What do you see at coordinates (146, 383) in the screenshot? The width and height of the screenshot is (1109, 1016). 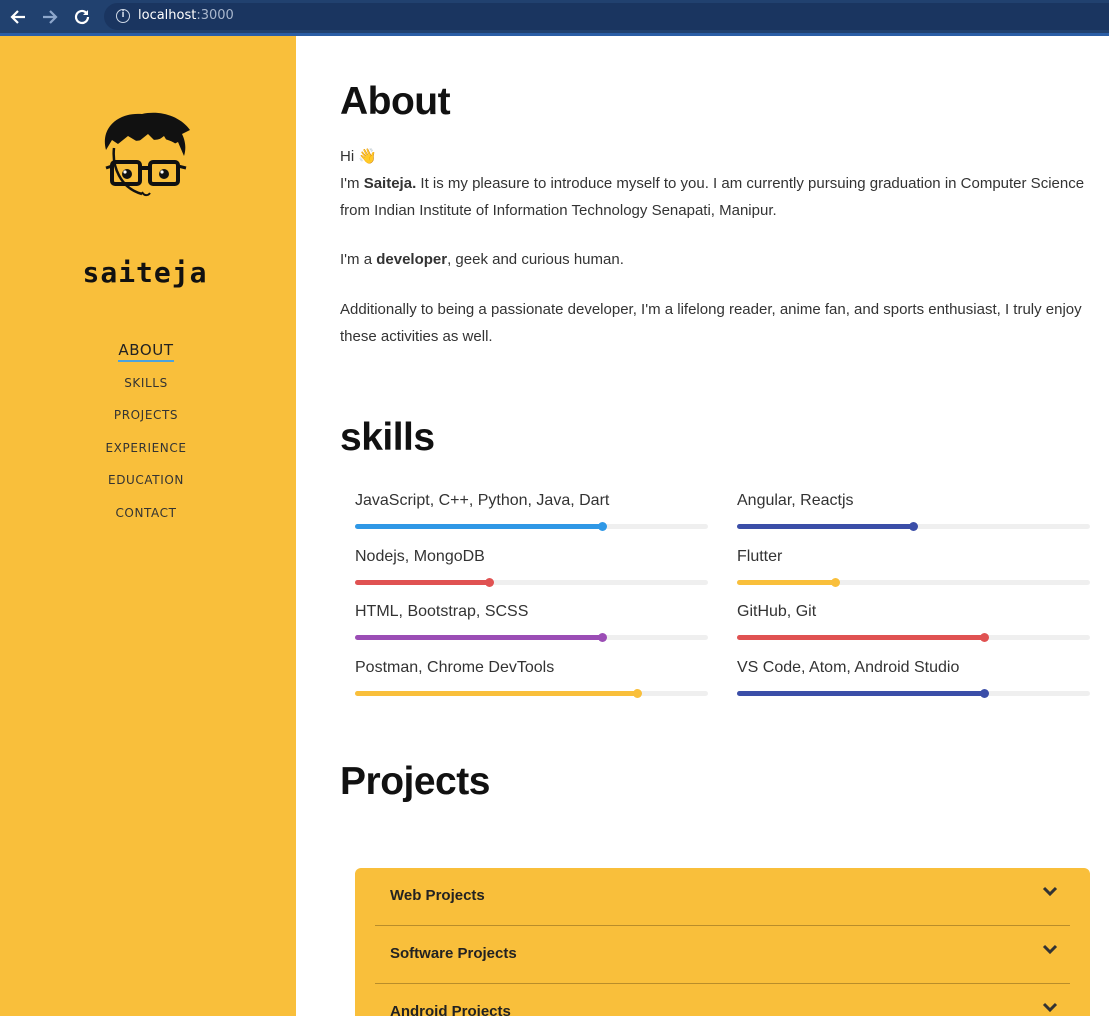 I see `sidebar-item-skills: SKILLS` at bounding box center [146, 383].